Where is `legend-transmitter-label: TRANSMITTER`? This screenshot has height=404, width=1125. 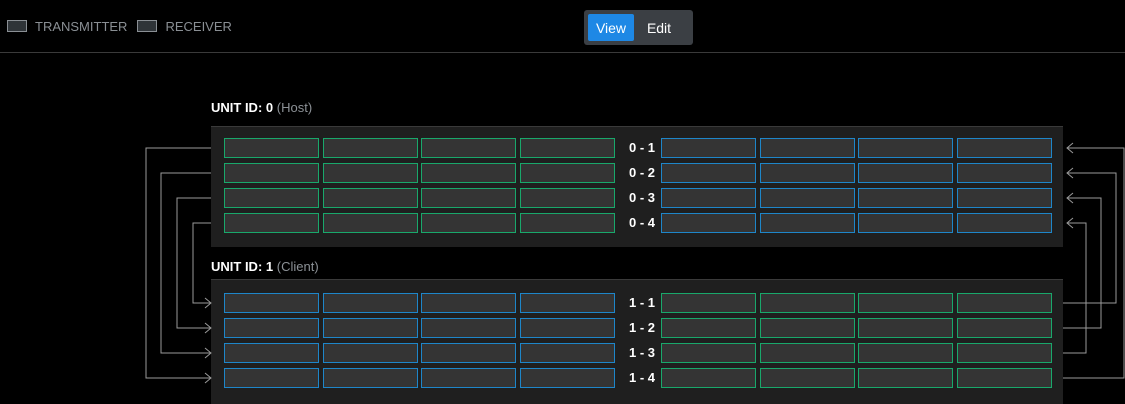
legend-transmitter-label: TRANSMITTER is located at coordinates (81, 26).